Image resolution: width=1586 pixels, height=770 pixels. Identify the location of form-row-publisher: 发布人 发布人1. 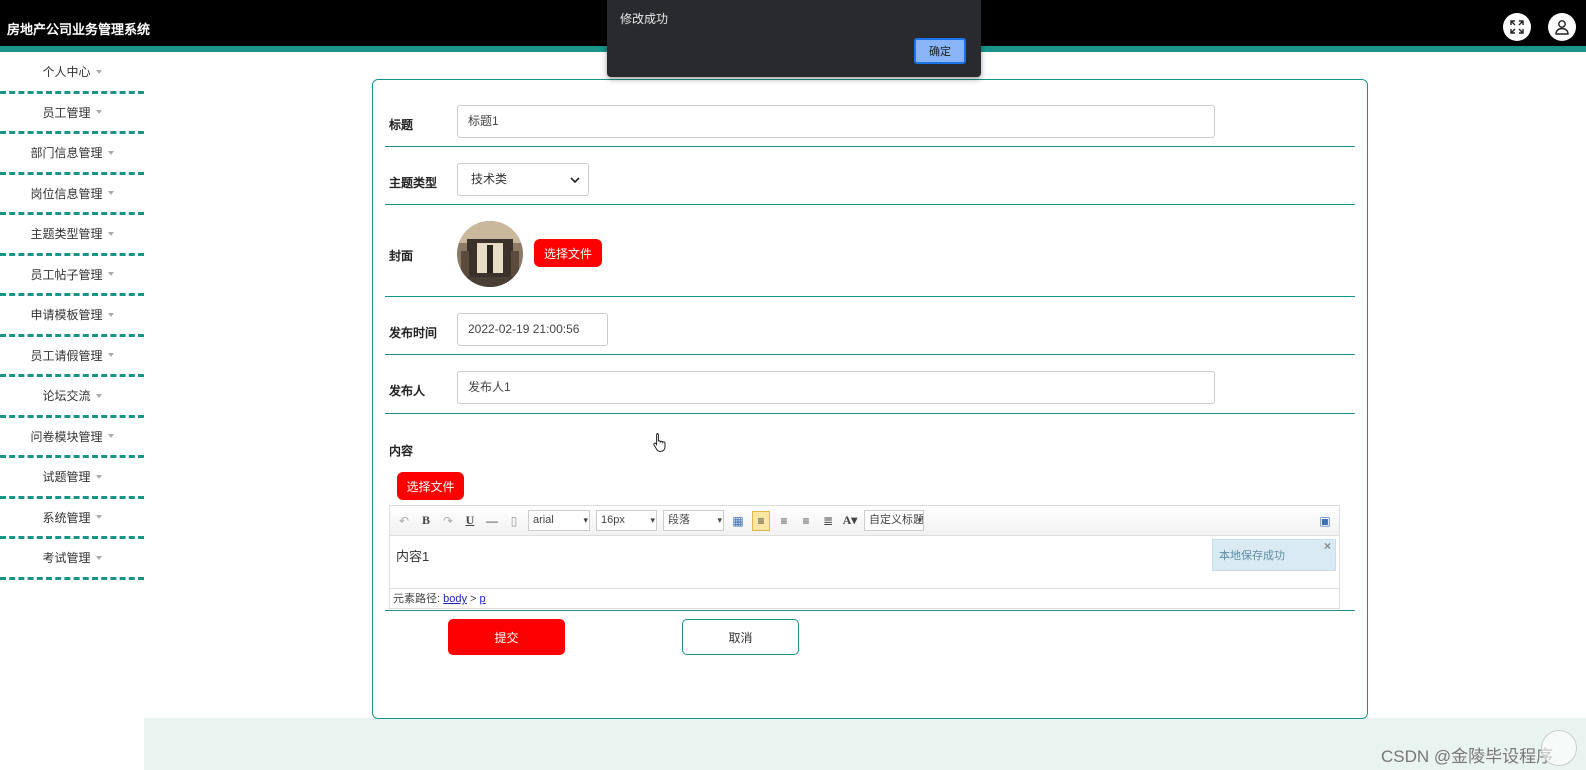
(870, 384).